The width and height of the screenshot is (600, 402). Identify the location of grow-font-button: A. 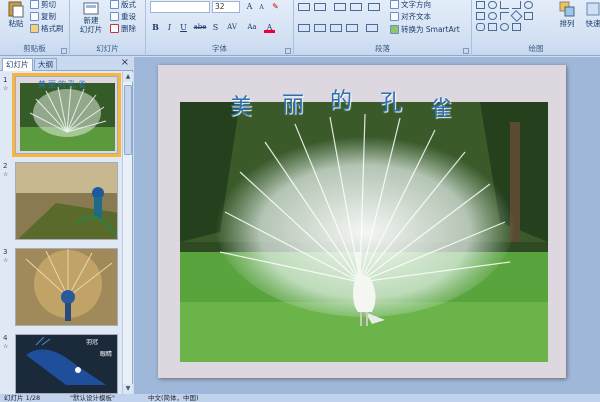
(249, 6).